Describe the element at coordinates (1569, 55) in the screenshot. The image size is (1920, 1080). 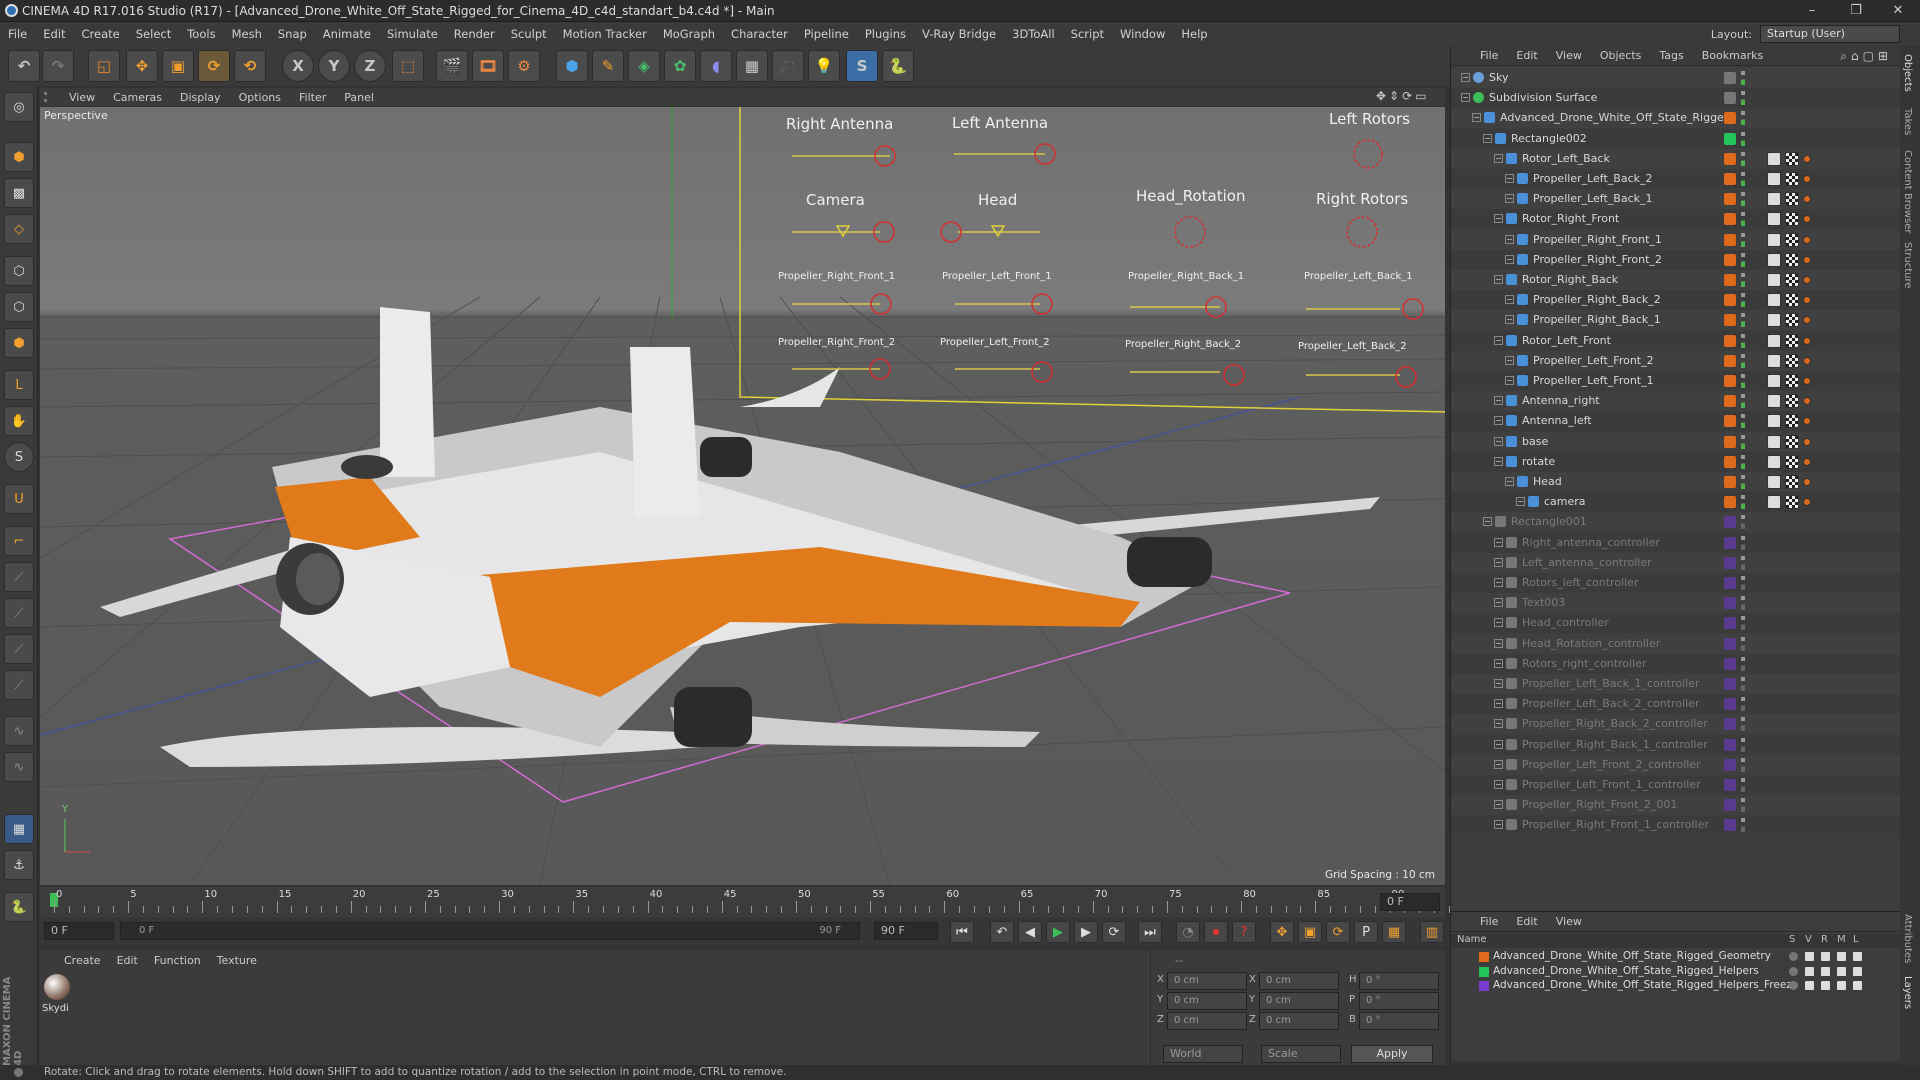
I see `object-menu-view: View` at that location.